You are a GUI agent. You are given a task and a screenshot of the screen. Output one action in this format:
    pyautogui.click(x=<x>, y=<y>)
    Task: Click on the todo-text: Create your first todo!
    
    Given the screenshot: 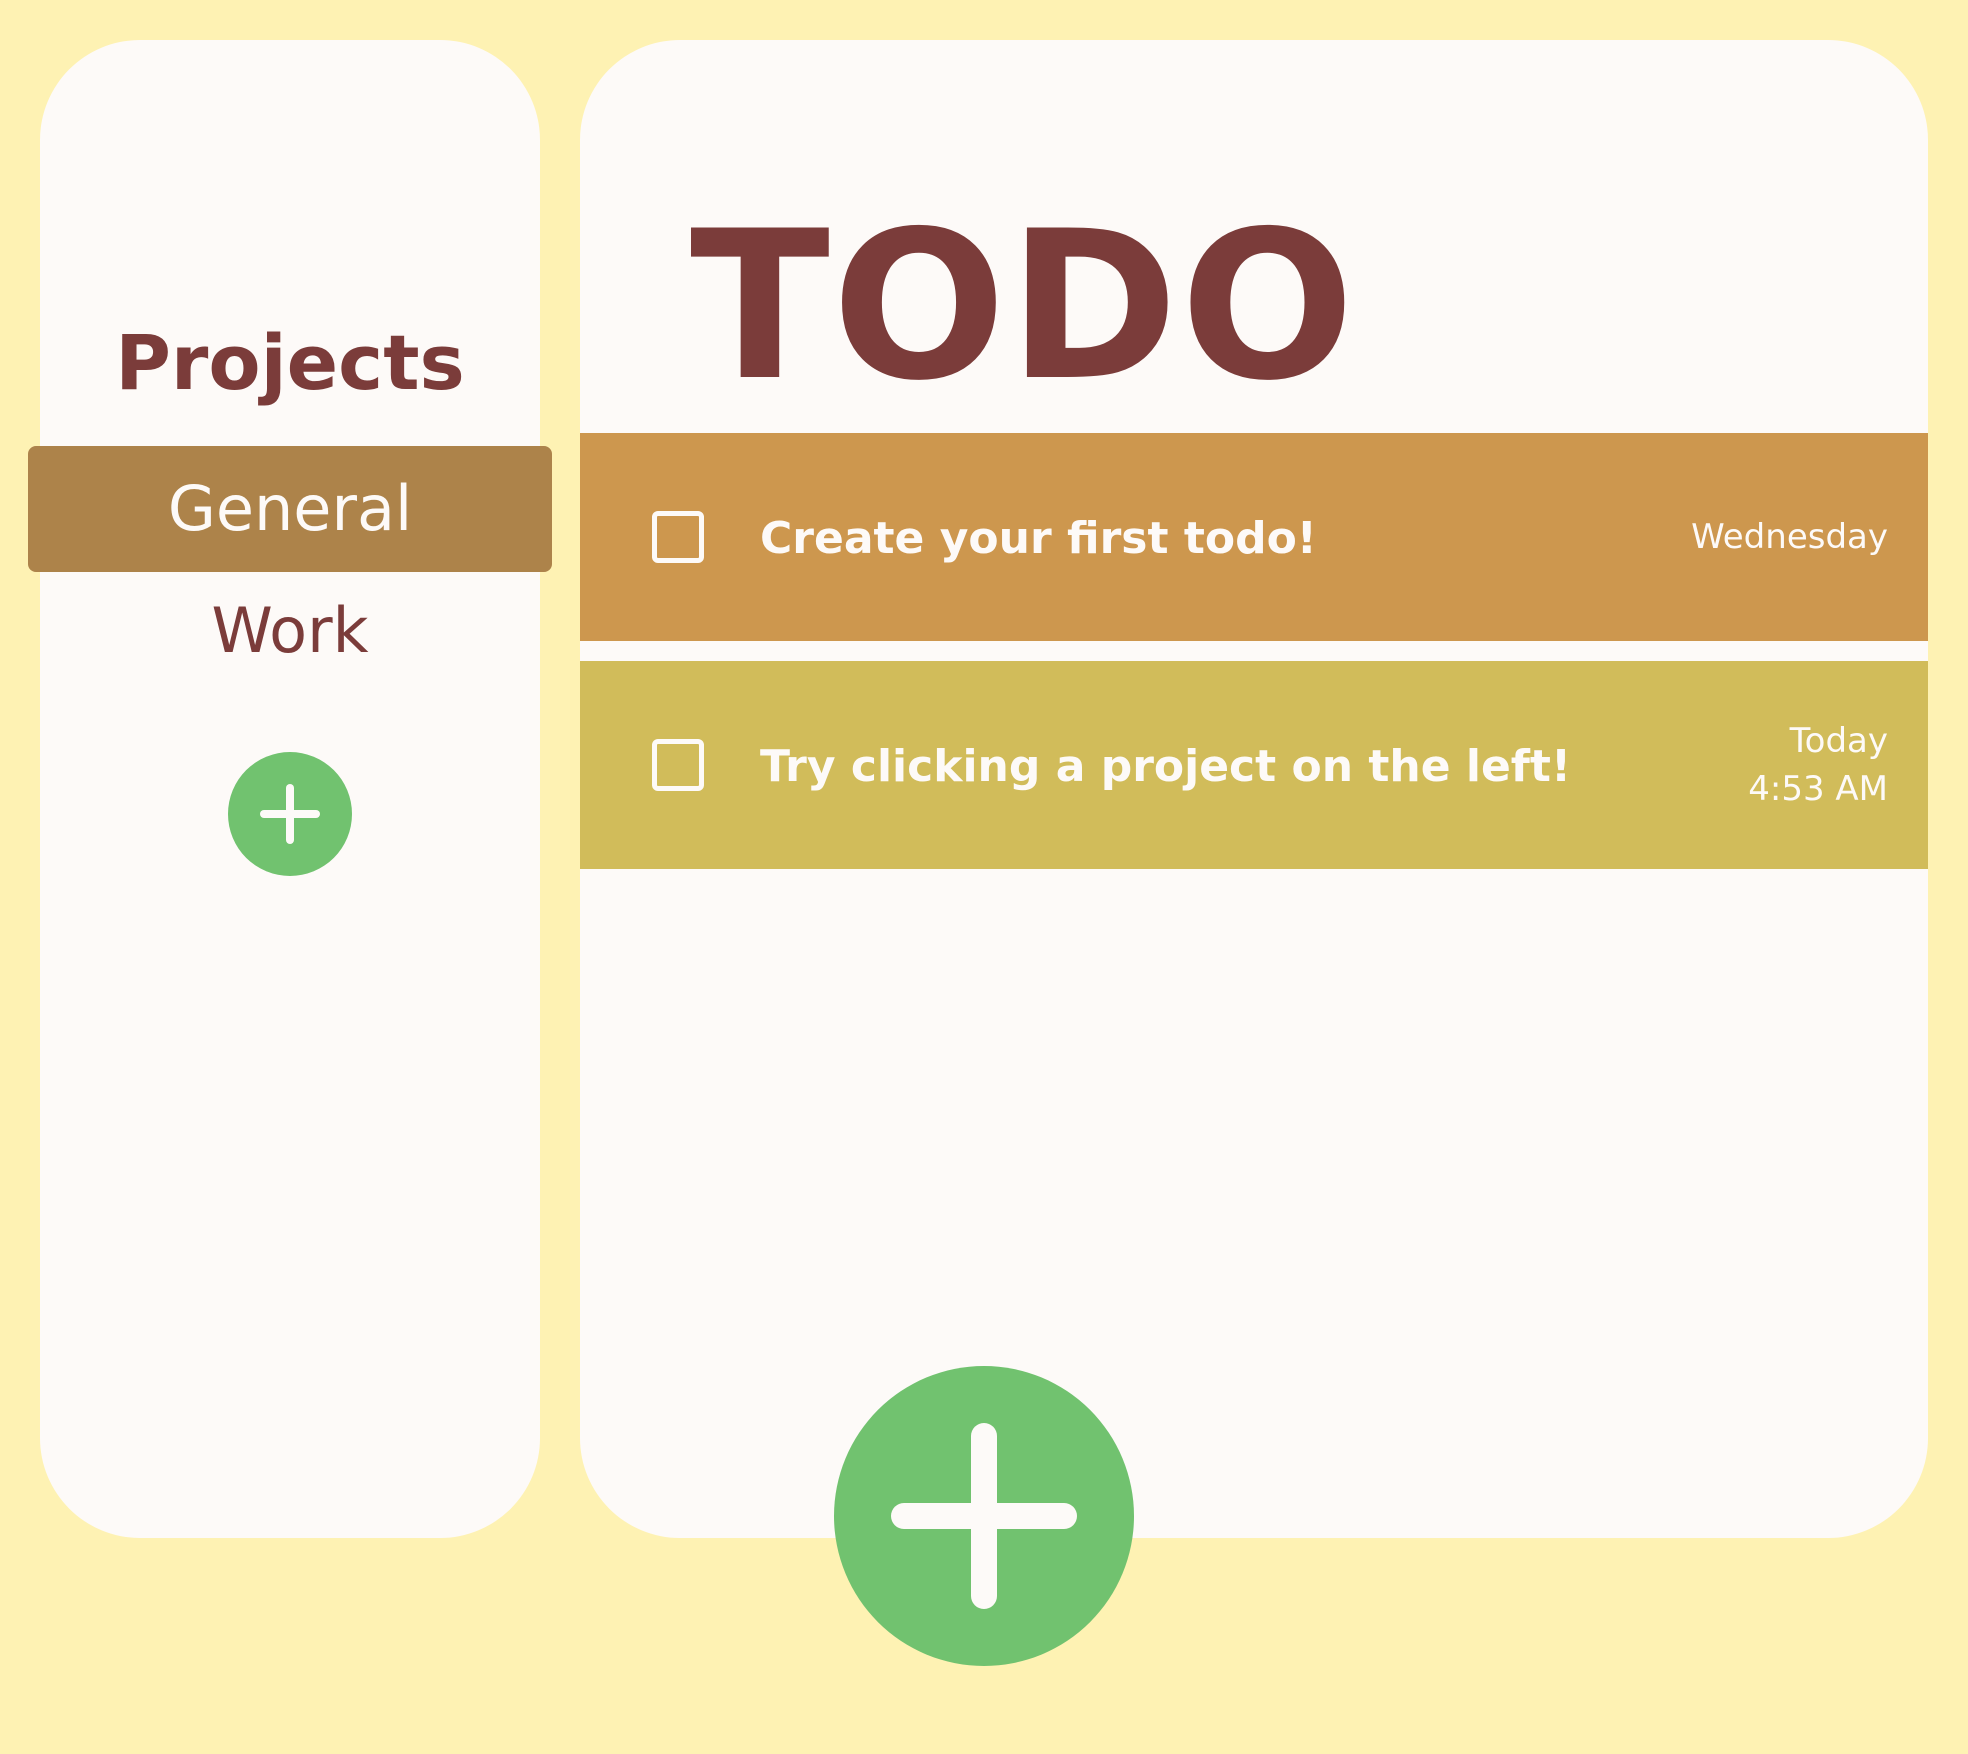 What is the action you would take?
    pyautogui.click(x=1038, y=538)
    